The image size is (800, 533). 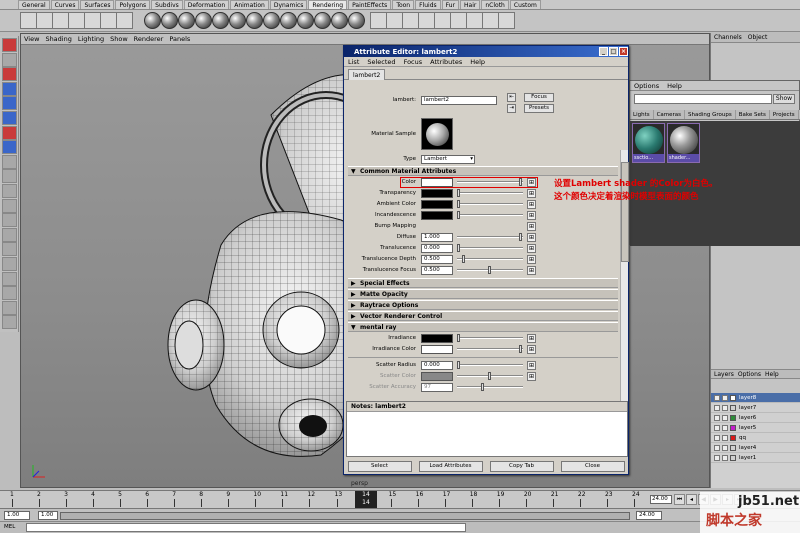 What do you see at coordinates (511, 108) in the screenshot?
I see `output-connection-icon: ⇥` at bounding box center [511, 108].